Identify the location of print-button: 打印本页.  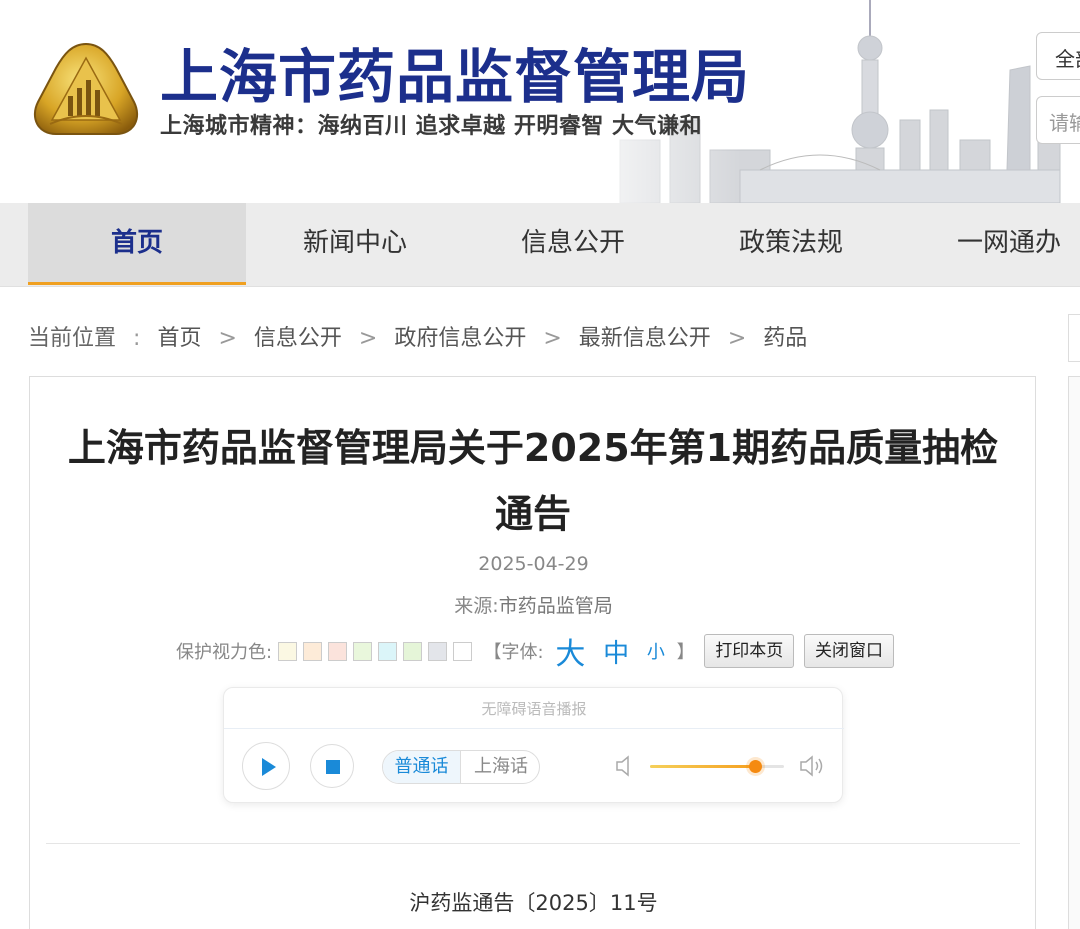
(749, 651).